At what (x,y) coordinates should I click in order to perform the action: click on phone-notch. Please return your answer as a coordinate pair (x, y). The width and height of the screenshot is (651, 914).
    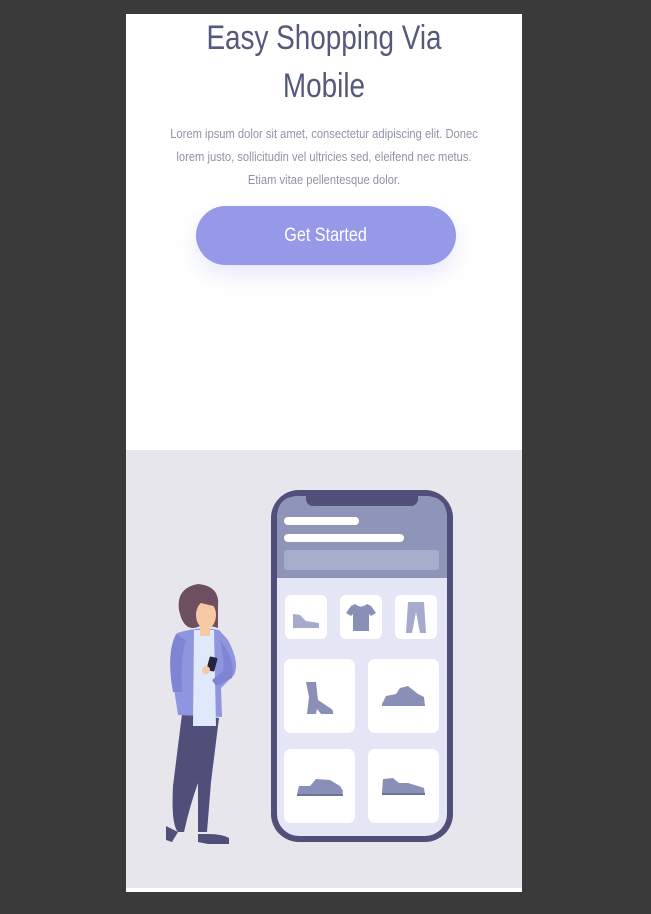
    Looking at the image, I should click on (362, 498).